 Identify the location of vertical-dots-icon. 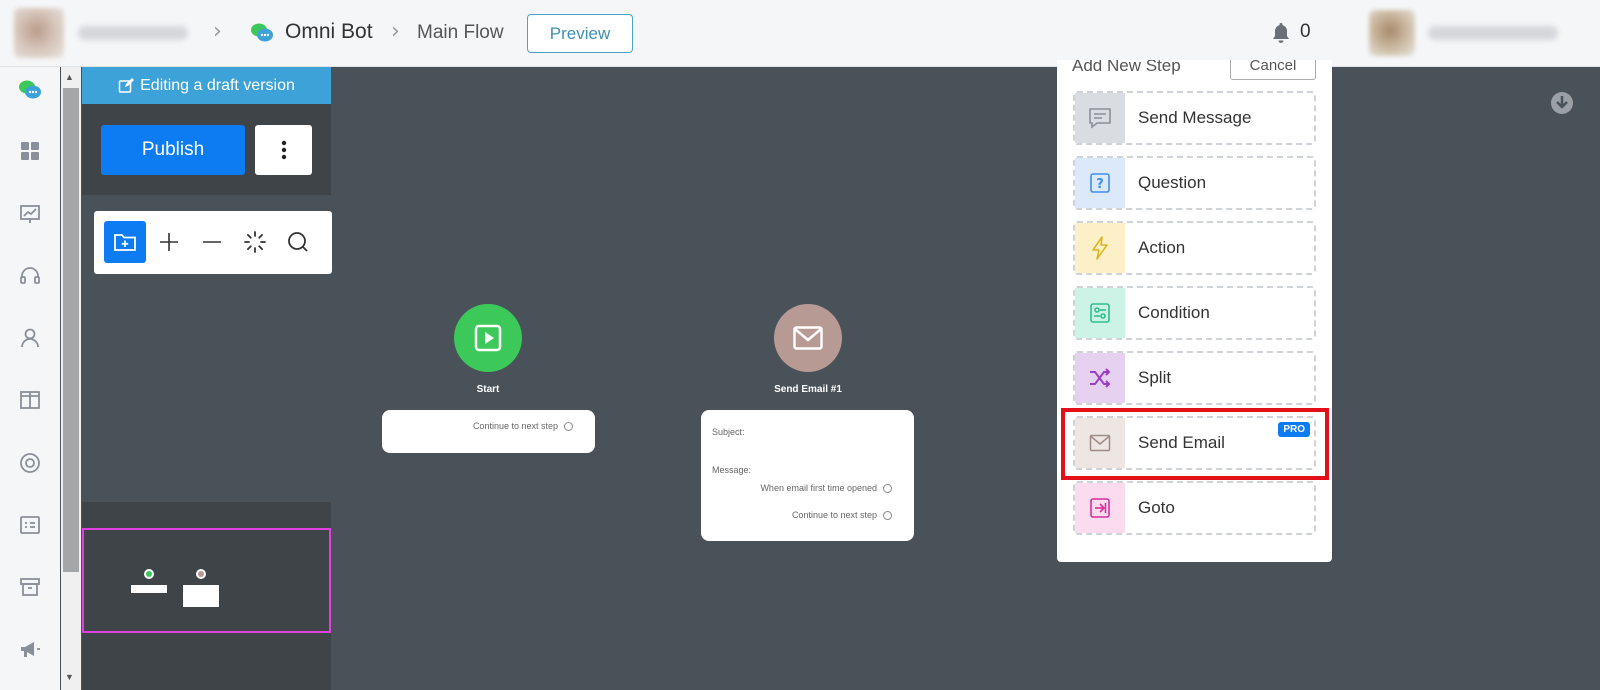
(283, 150).